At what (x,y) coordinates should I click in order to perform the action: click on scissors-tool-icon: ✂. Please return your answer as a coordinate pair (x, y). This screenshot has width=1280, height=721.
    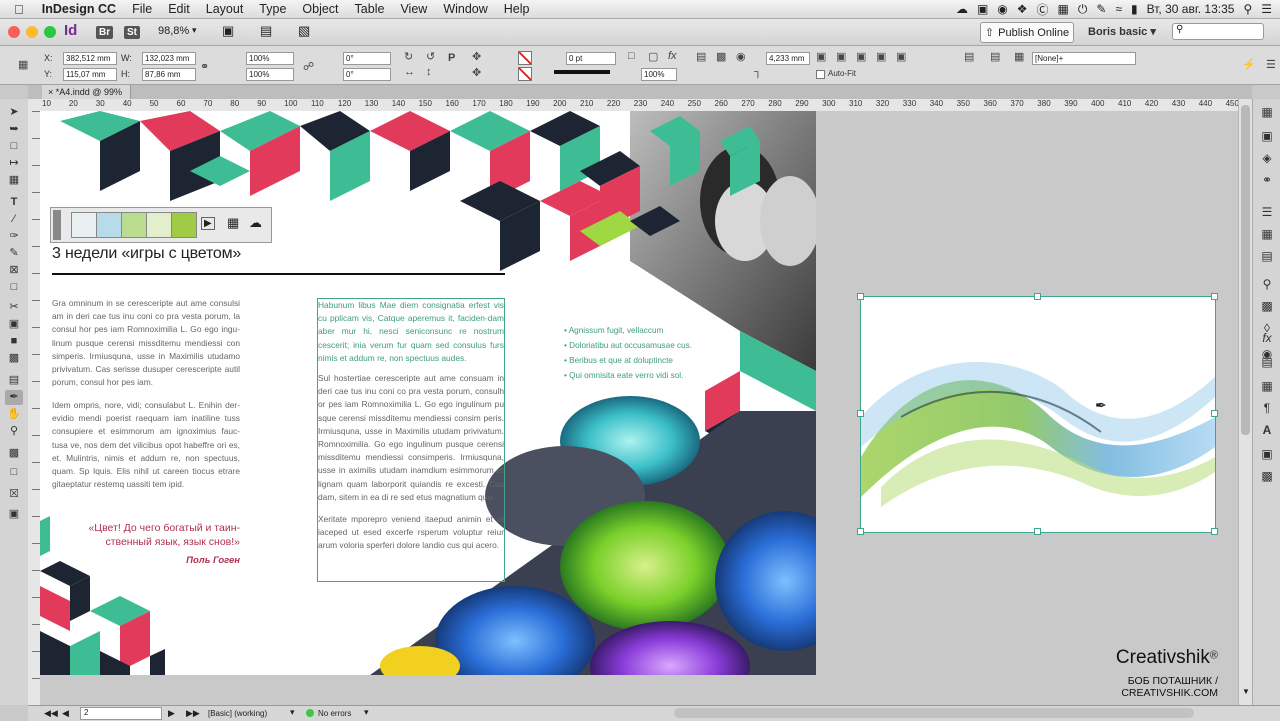
    Looking at the image, I should click on (14, 307).